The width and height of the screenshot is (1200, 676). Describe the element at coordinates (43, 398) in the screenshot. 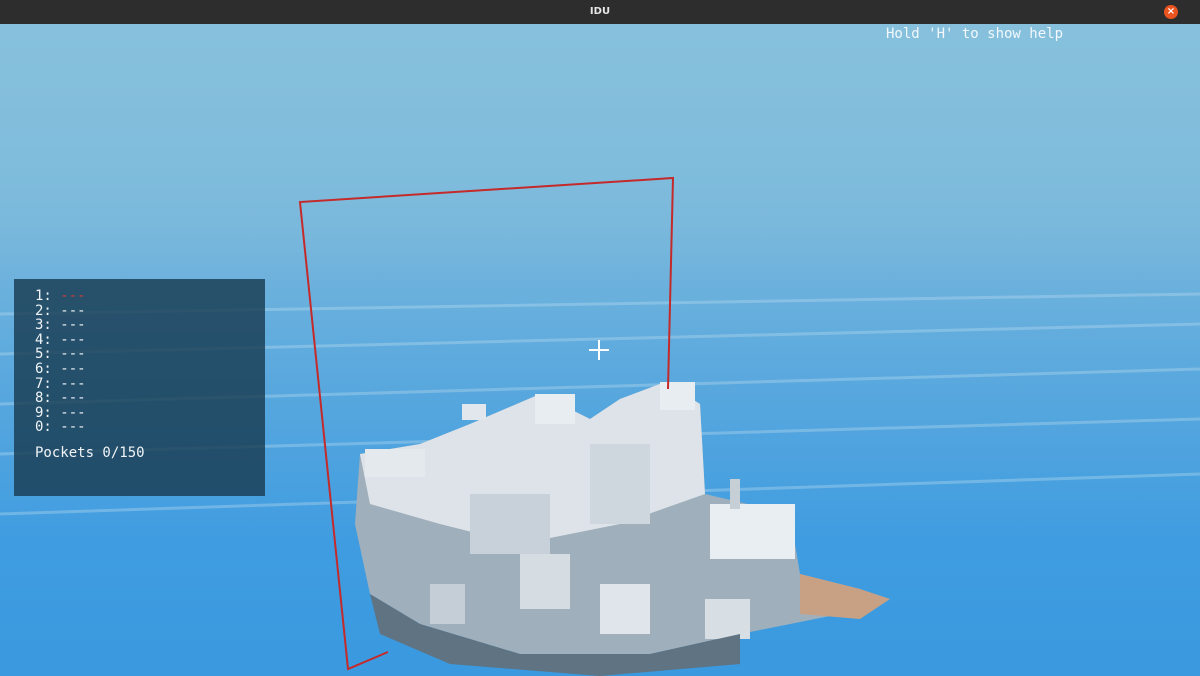

I see `slot-key: 8:` at that location.